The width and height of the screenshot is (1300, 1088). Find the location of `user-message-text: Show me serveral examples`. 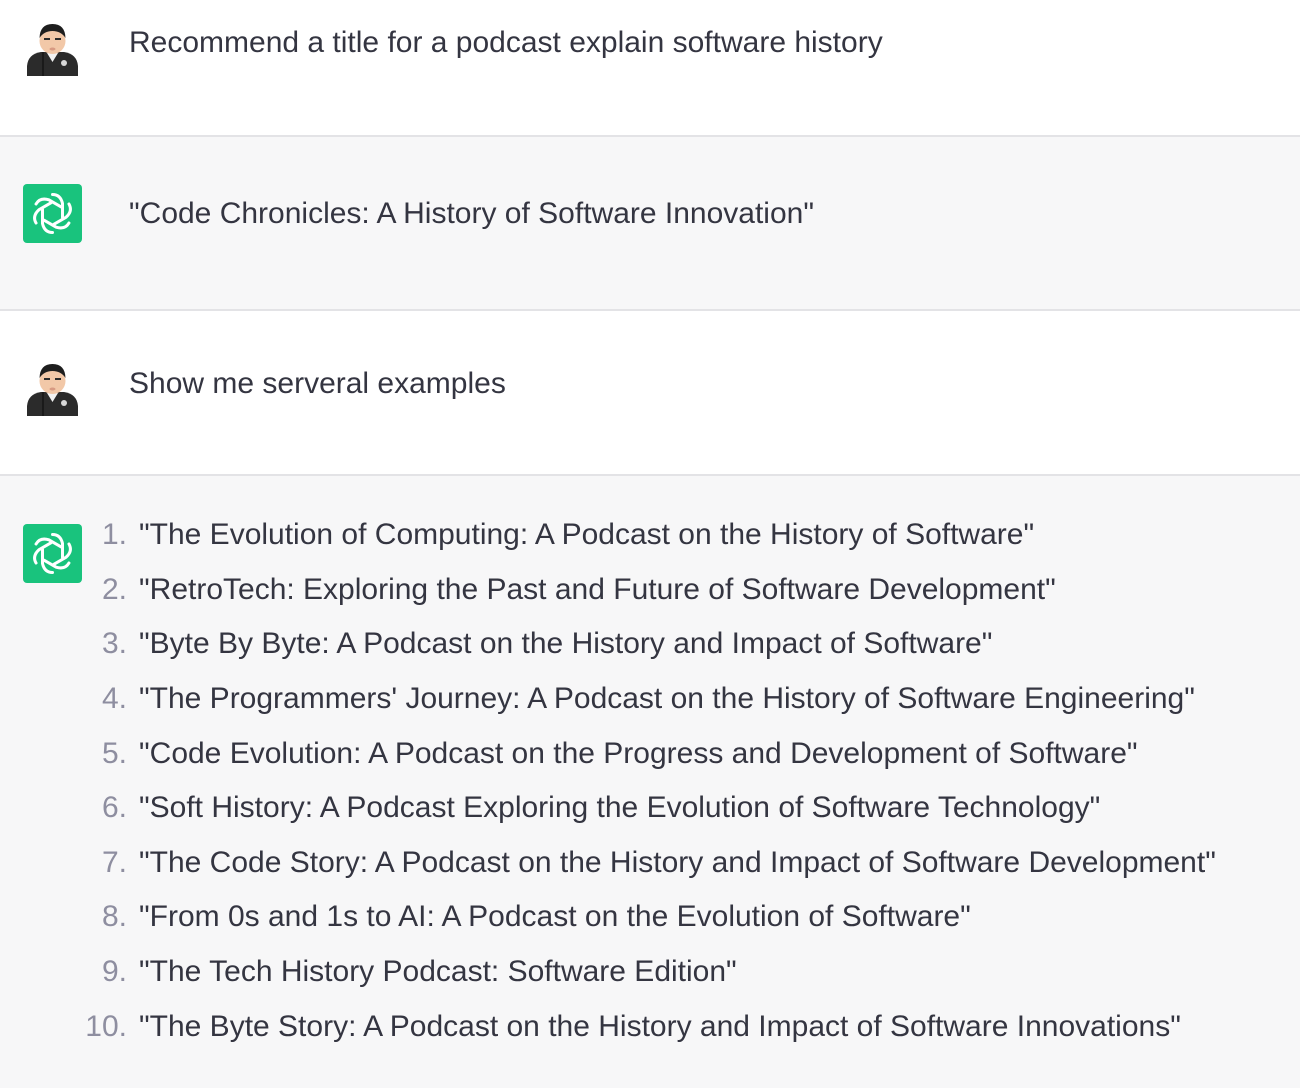

user-message-text: Show me serveral examples is located at coordinates (317, 383).